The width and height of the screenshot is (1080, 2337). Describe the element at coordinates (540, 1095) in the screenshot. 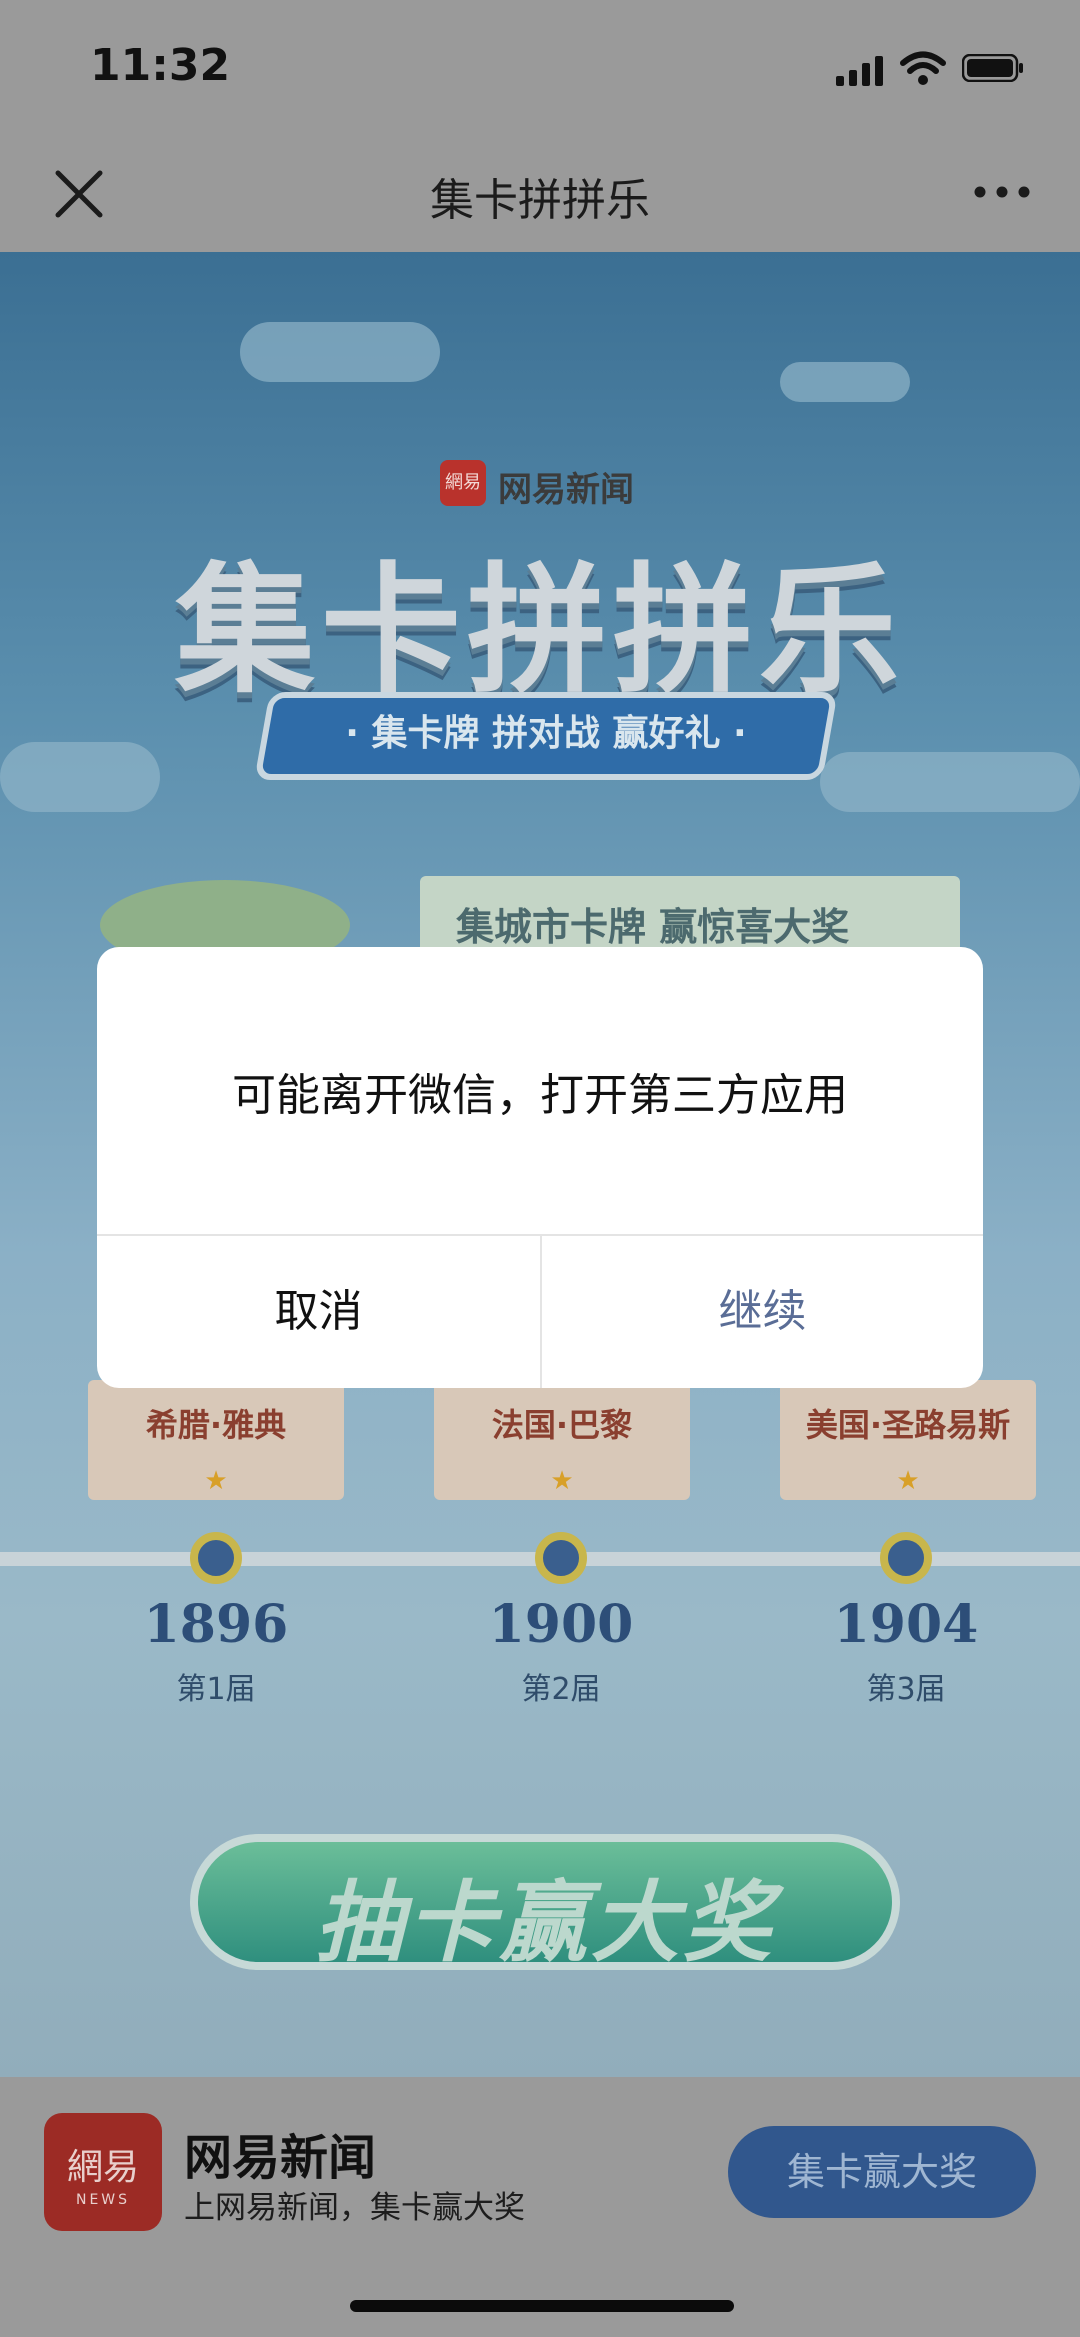

I see `dialog-message: 可能离开微信，打开第三方应用` at that location.